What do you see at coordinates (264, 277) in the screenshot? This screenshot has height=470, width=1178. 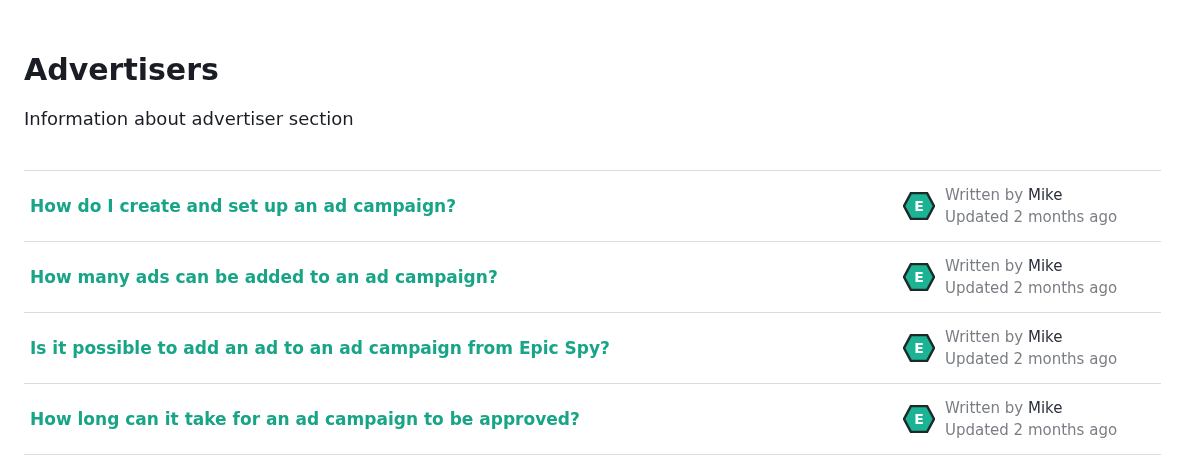 I see `article-link: How many ads can be added to an ad campaign?` at bounding box center [264, 277].